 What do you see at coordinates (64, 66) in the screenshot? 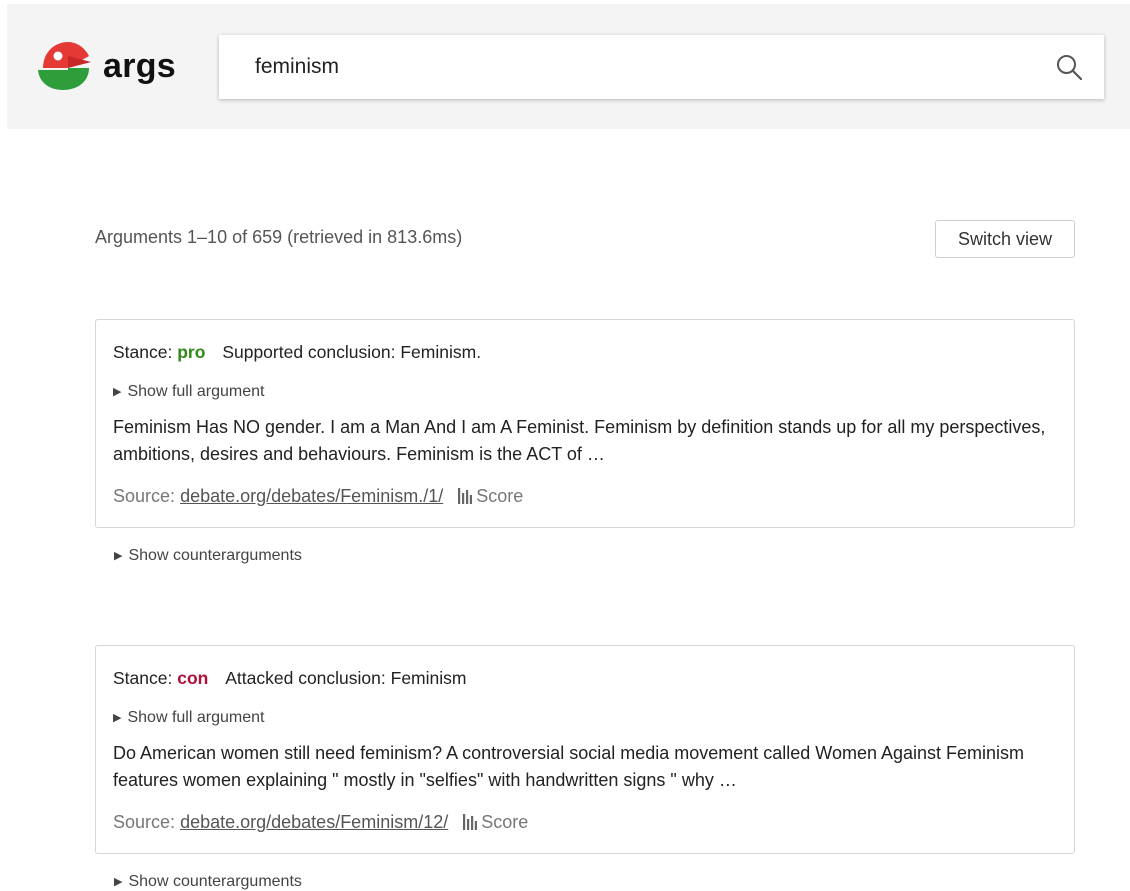
I see `logo-parrot-icon` at bounding box center [64, 66].